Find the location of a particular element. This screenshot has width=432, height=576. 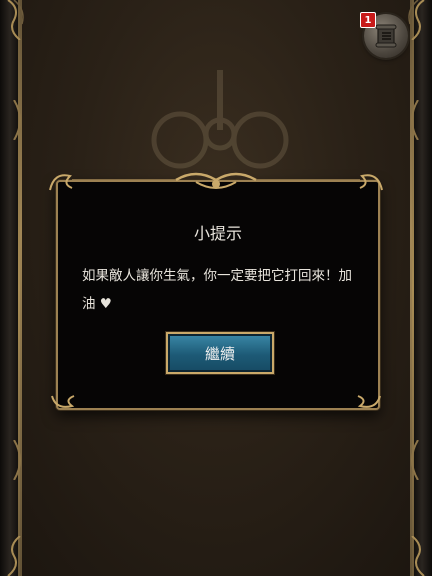

left-border-column is located at coordinates (10, 288).